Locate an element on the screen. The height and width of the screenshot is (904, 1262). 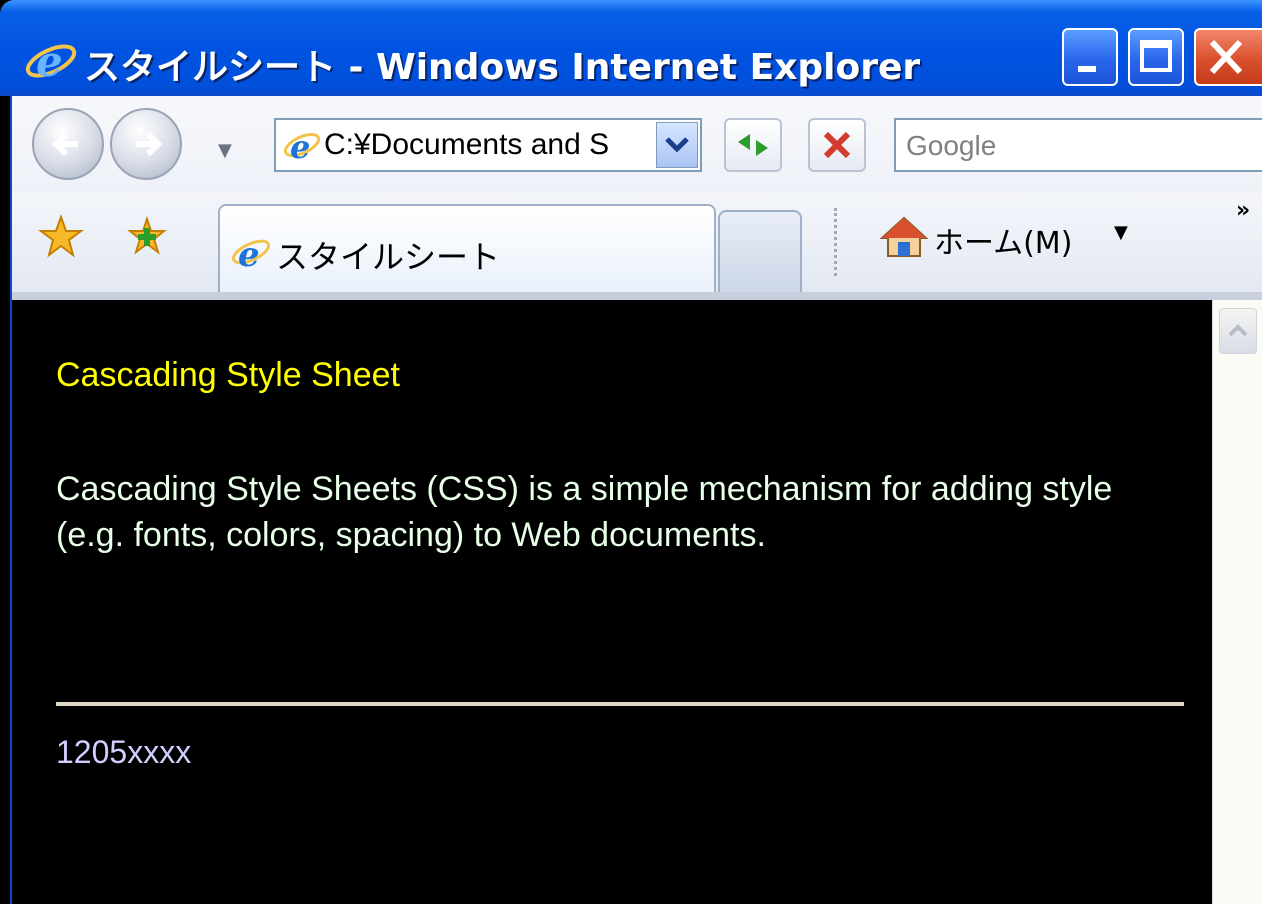
more-commands-chevron: » is located at coordinates (1243, 210).